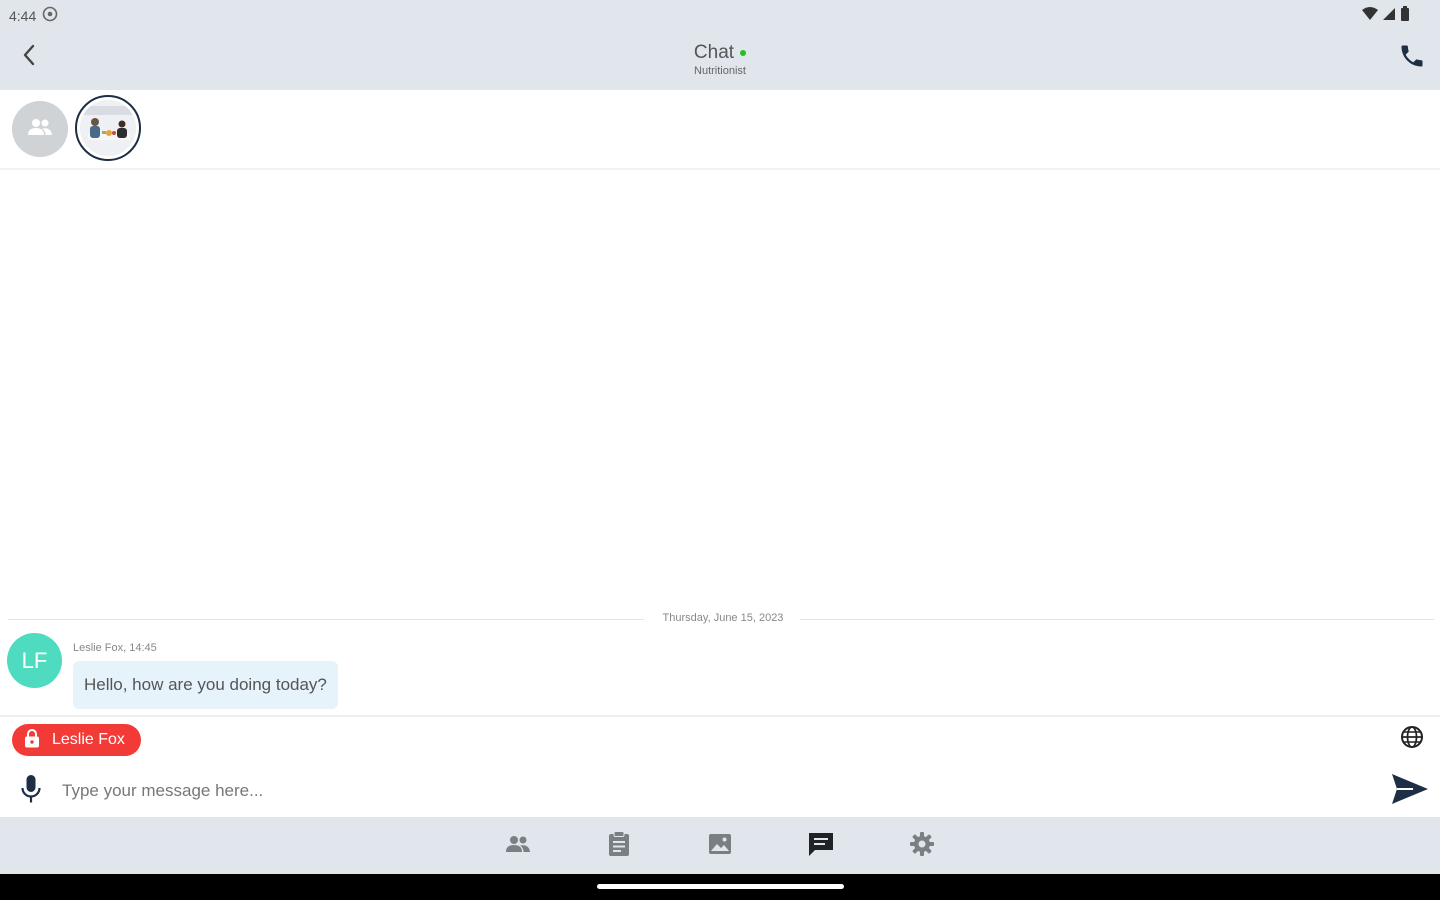 Image resolution: width=1440 pixels, height=900 pixels. I want to click on app-bar: Chat Nutritionist, so click(720, 60).